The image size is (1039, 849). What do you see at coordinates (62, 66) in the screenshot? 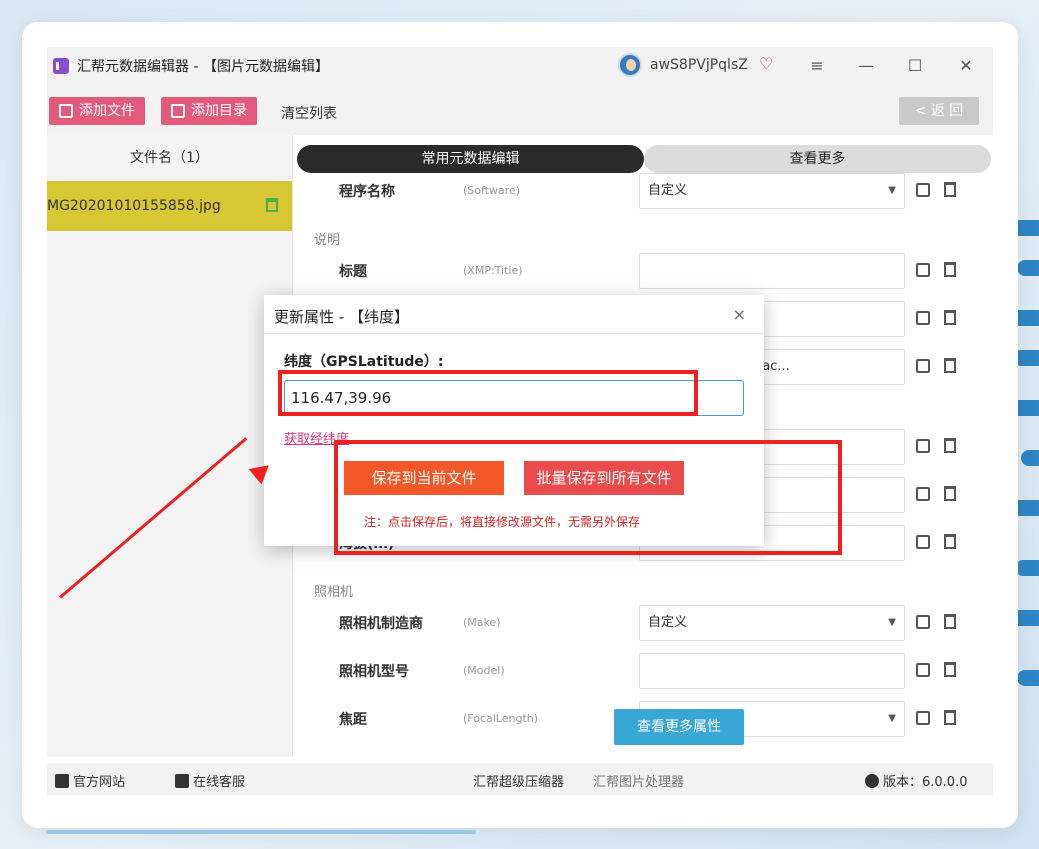
I see `app-logo-icon` at bounding box center [62, 66].